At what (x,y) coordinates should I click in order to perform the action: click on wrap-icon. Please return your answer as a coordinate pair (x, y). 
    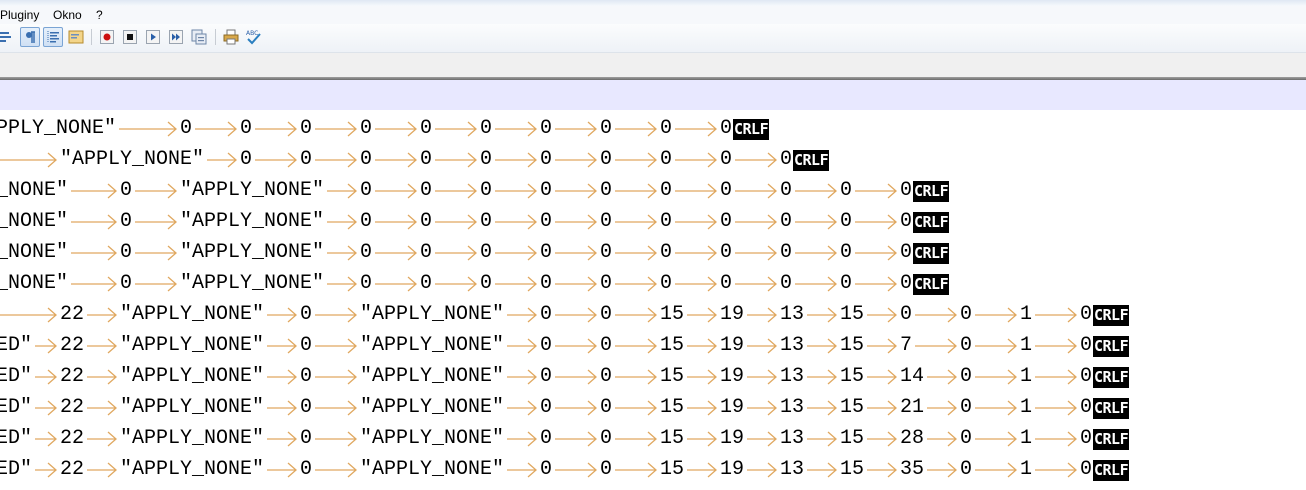
    Looking at the image, I should click on (8, 37).